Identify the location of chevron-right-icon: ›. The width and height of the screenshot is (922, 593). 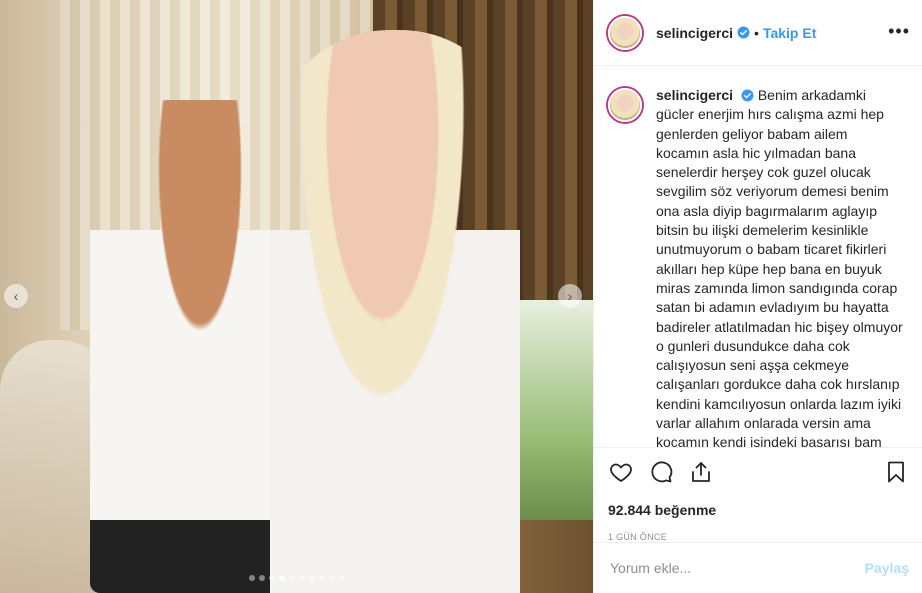
(570, 296).